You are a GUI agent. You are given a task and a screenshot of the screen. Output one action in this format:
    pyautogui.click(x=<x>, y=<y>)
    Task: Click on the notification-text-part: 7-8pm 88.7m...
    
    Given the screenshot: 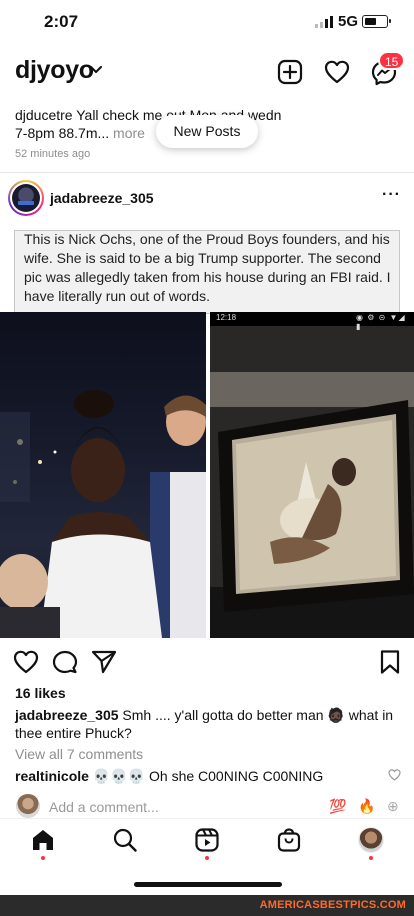 What is the action you would take?
    pyautogui.click(x=62, y=133)
    